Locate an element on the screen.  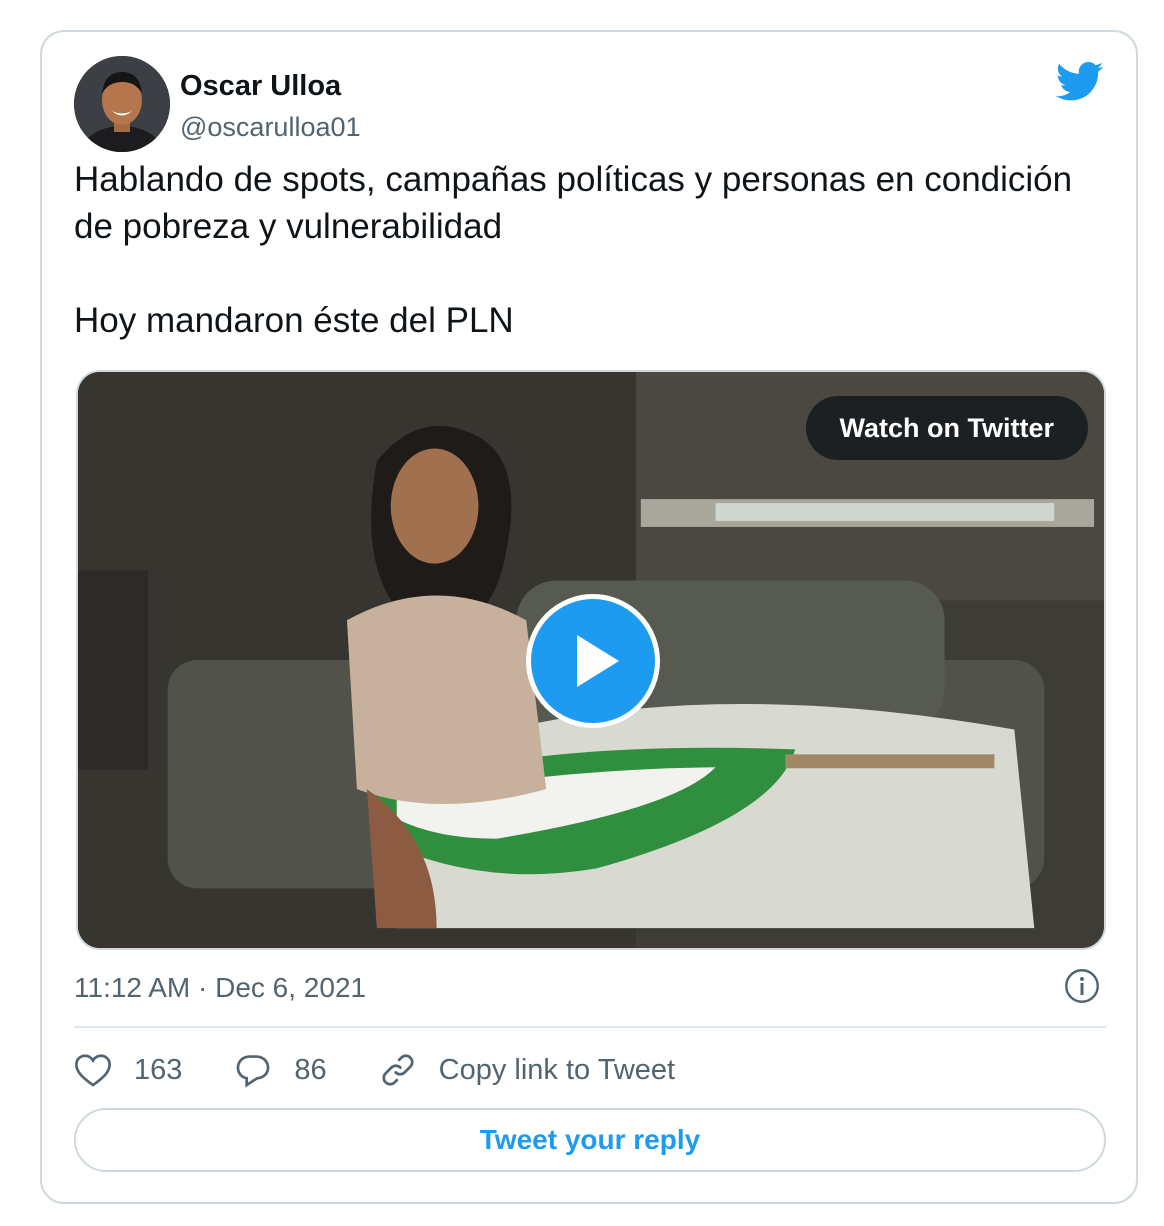
reply-count: 86 is located at coordinates (310, 1069).